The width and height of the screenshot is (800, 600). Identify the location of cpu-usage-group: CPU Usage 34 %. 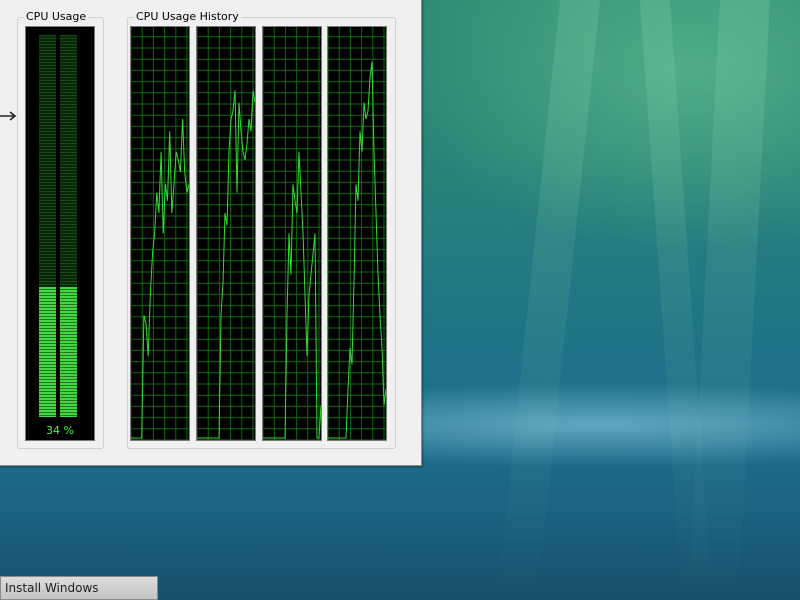
(60, 229).